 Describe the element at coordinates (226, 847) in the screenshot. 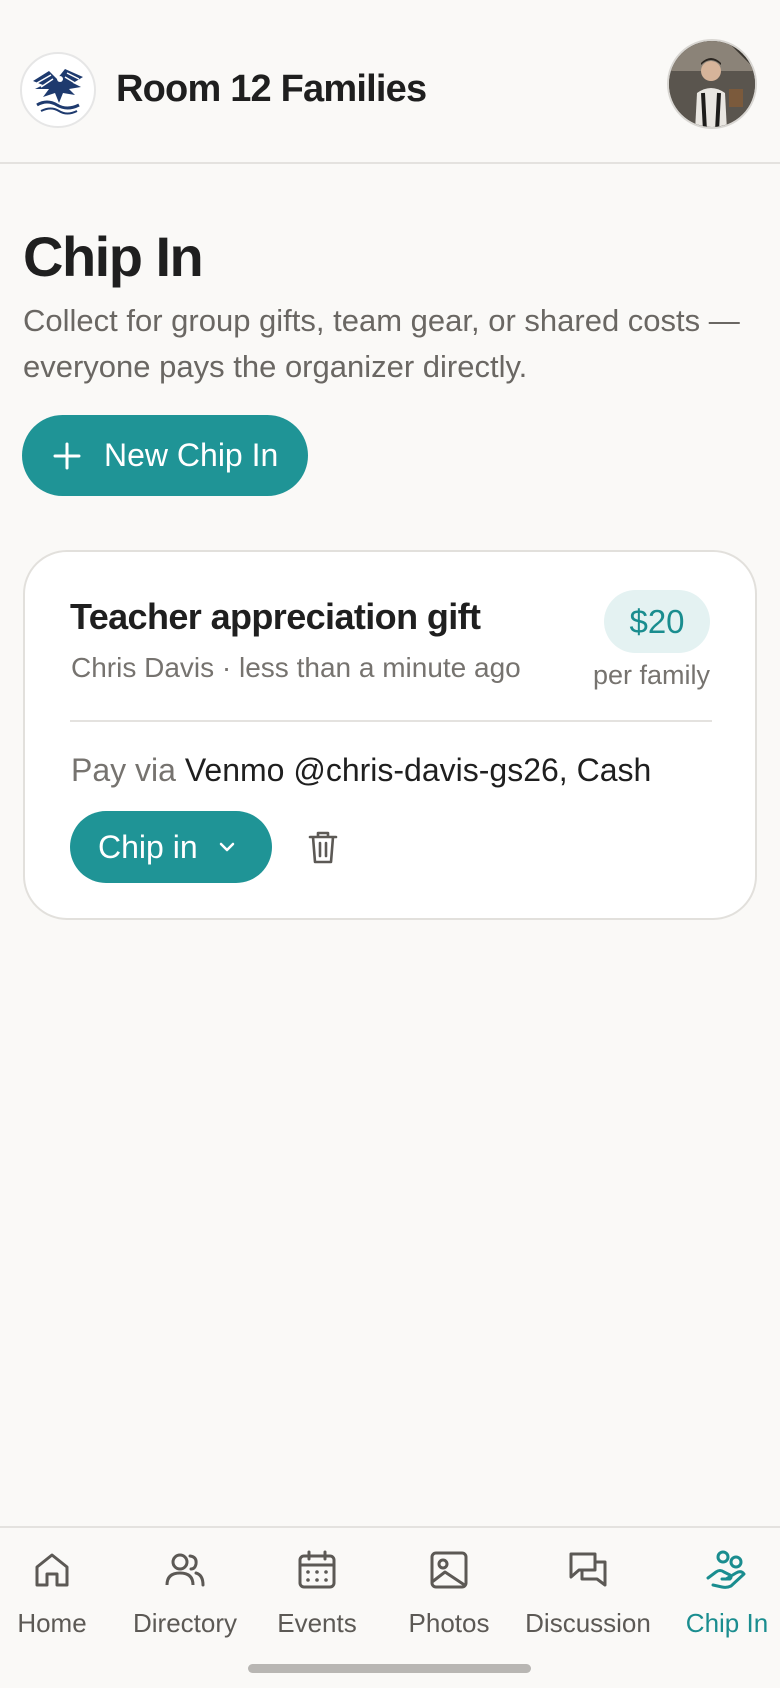

I see `chevron-down-icon` at that location.